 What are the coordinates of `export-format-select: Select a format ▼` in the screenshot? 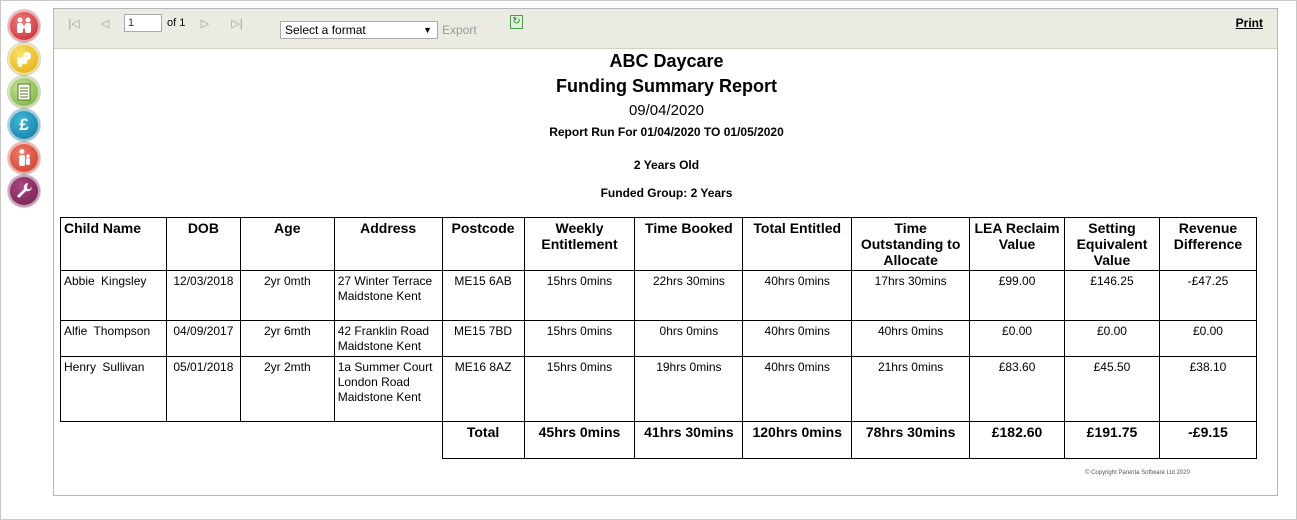 It's located at (359, 30).